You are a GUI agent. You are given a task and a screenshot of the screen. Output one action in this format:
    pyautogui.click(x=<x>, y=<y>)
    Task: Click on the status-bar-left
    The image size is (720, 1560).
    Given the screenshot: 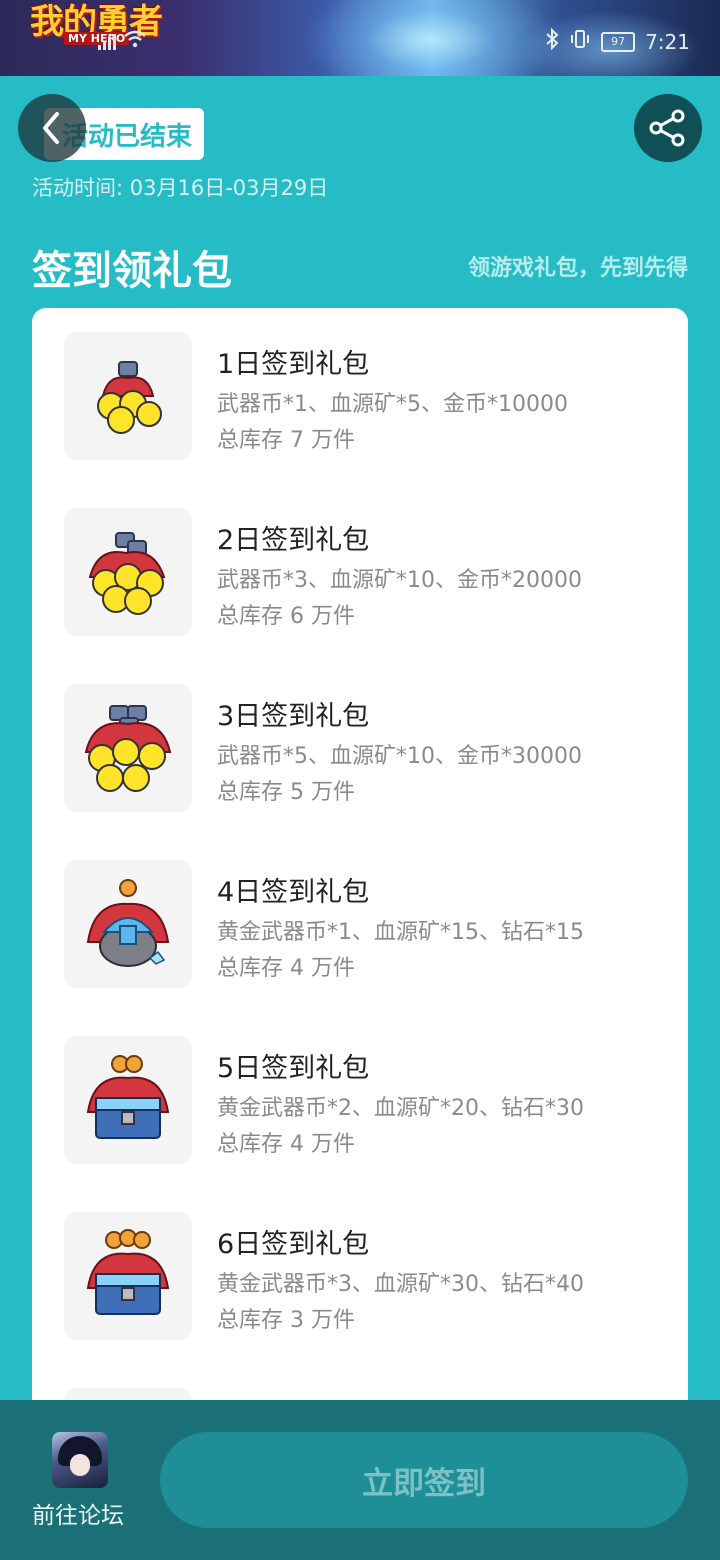 What is the action you would take?
    pyautogui.click(x=122, y=41)
    